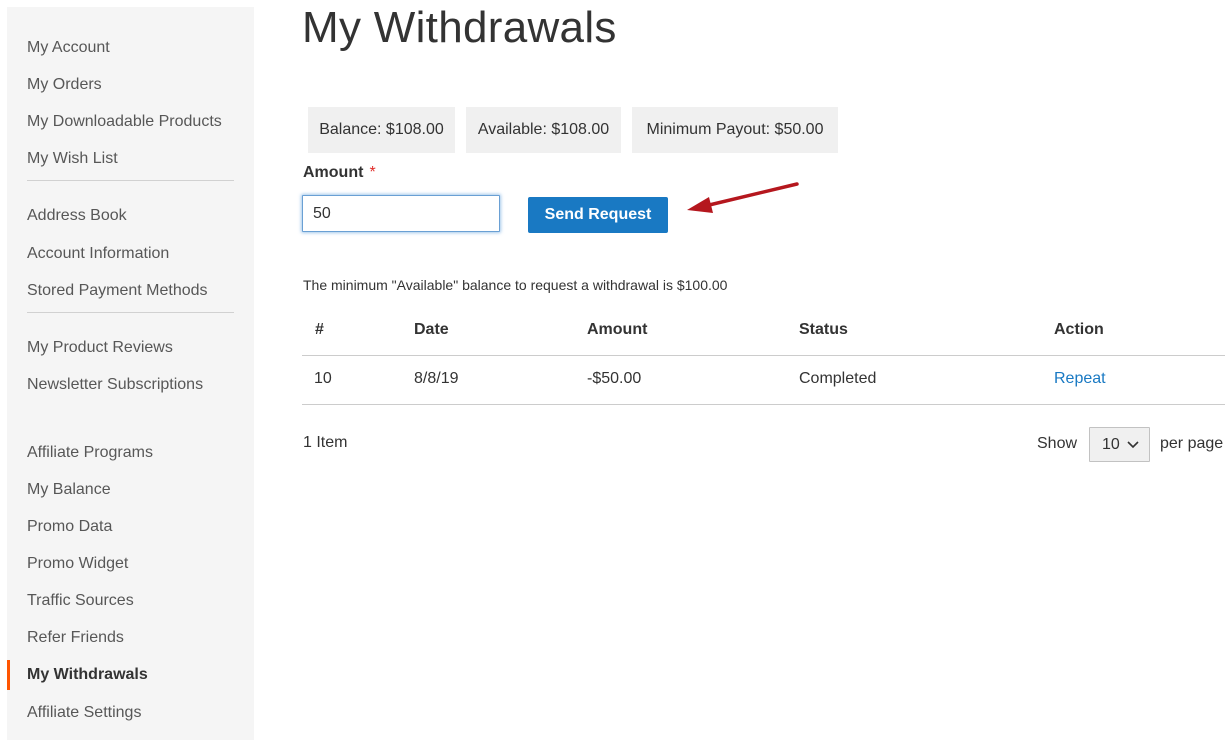 This screenshot has height=748, width=1230. I want to click on minimum-payout-badge: Minimum Payout: $50.00, so click(735, 130).